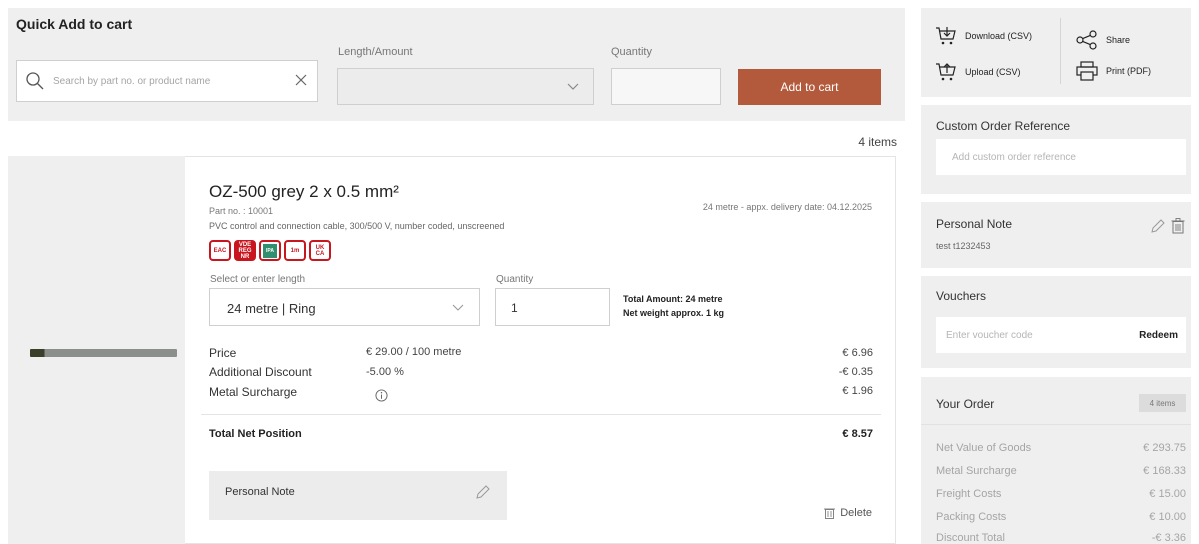 The image size is (1199, 544). I want to click on order-row-label: Net Value of Goods, so click(984, 448).